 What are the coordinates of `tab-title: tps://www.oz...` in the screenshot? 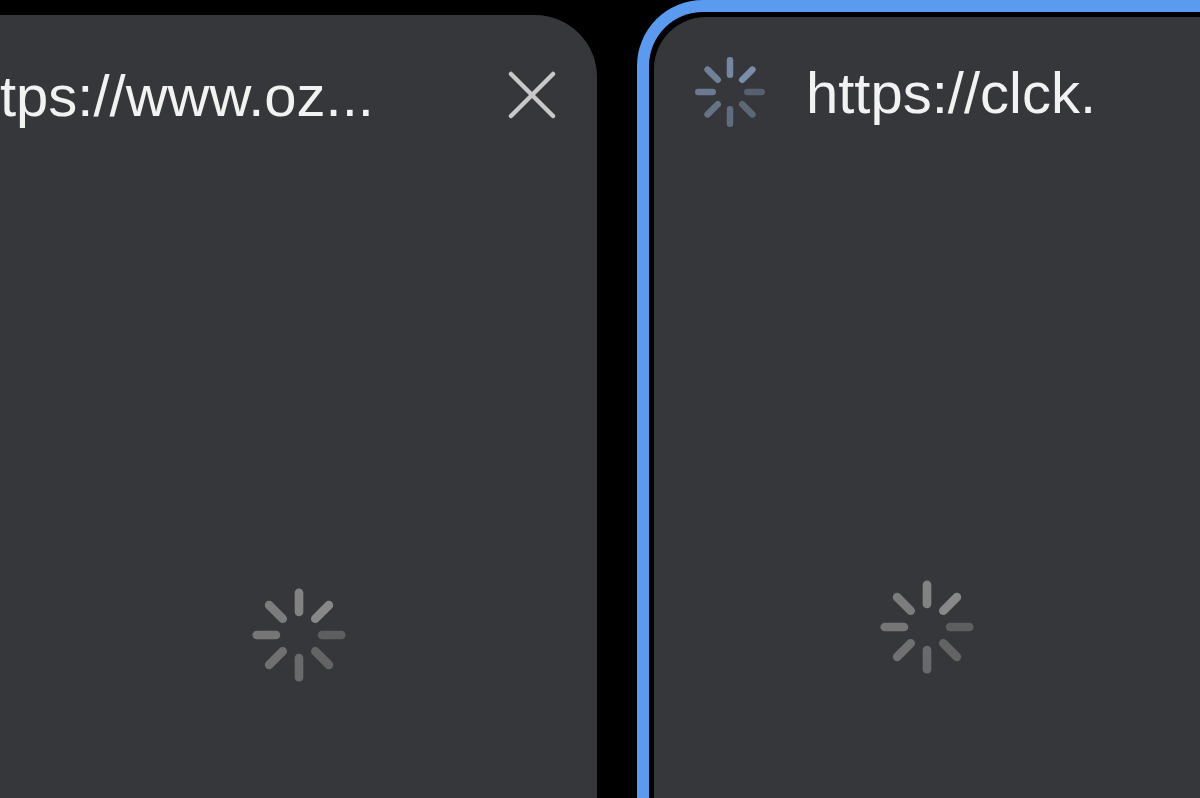 It's located at (187, 95).